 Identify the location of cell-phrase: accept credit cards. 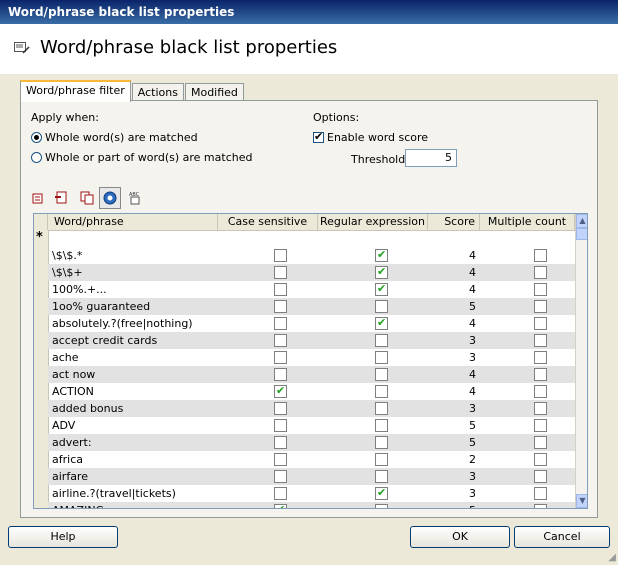
(104, 340).